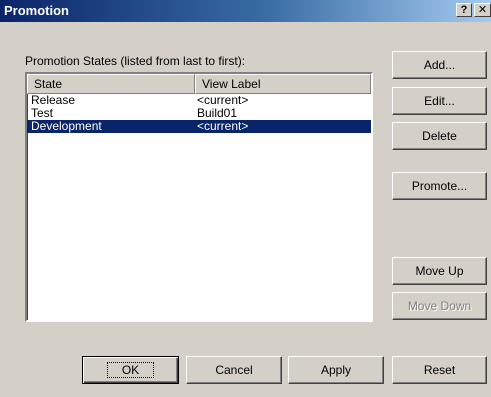 The image size is (491, 397). I want to click on cancel-button: Cancel, so click(234, 370).